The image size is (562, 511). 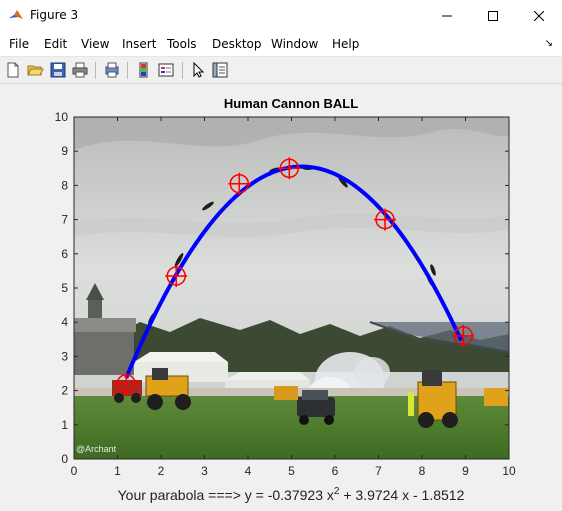 I want to click on minimize-button, so click(x=447, y=16).